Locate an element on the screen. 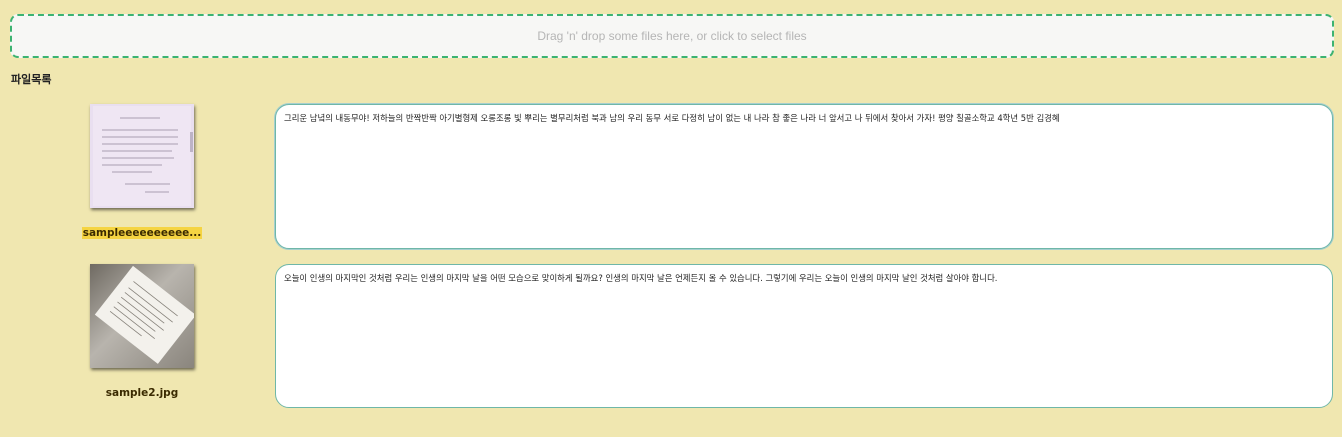  handwritten-poem-thumbnail-icon is located at coordinates (142, 156).